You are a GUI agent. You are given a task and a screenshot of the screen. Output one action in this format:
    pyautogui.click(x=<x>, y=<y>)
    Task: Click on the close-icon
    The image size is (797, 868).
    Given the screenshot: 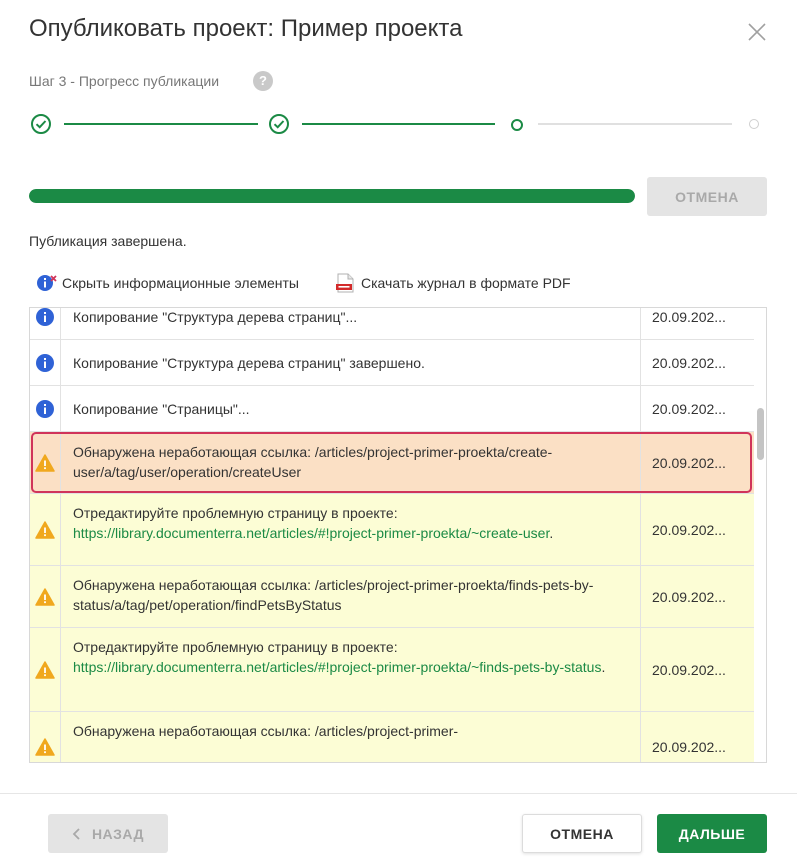 What is the action you would take?
    pyautogui.click(x=757, y=32)
    